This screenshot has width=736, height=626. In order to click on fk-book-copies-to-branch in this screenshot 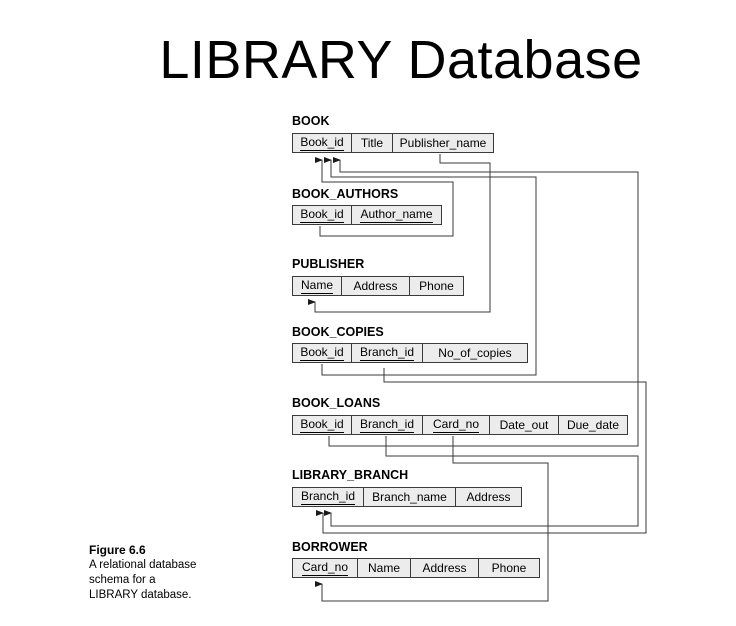, I will do `click(481, 451)`.